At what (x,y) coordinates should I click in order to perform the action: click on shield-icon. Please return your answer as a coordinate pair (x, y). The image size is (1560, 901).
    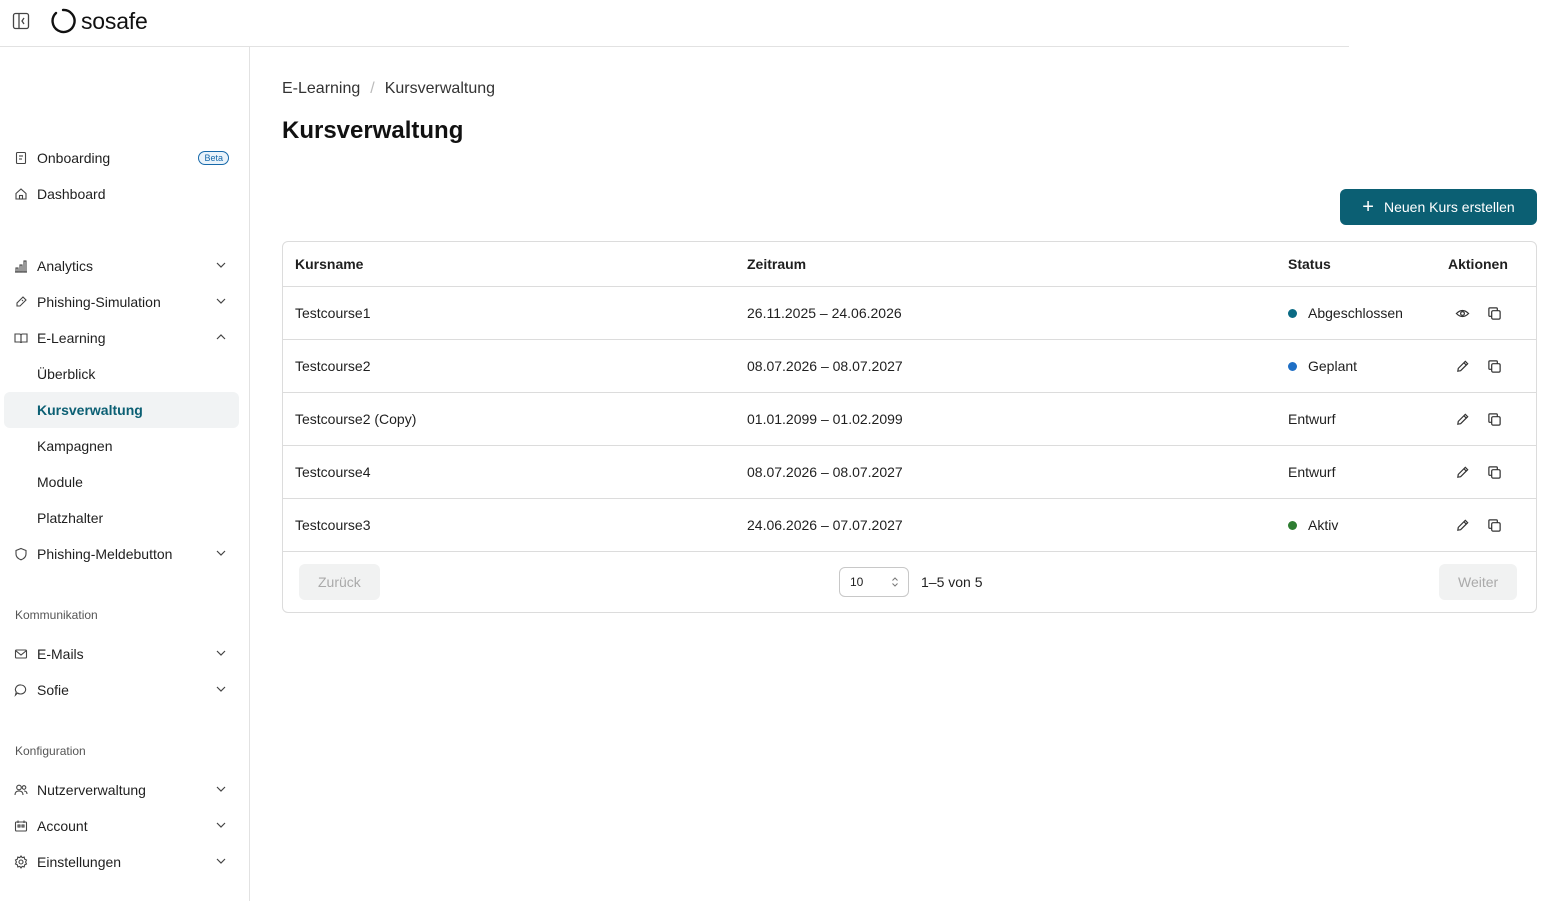
    Looking at the image, I should click on (21, 554).